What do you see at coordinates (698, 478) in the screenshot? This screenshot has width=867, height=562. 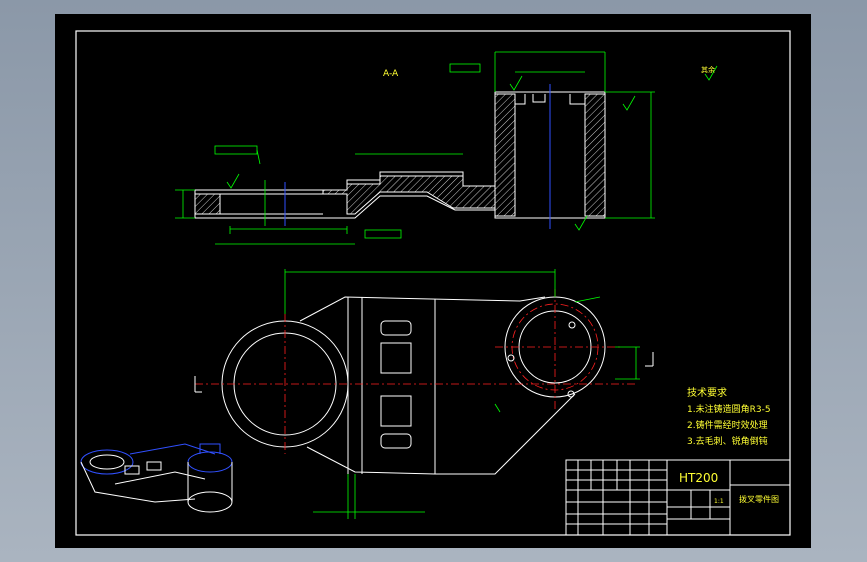 I see `material-label: HT200` at bounding box center [698, 478].